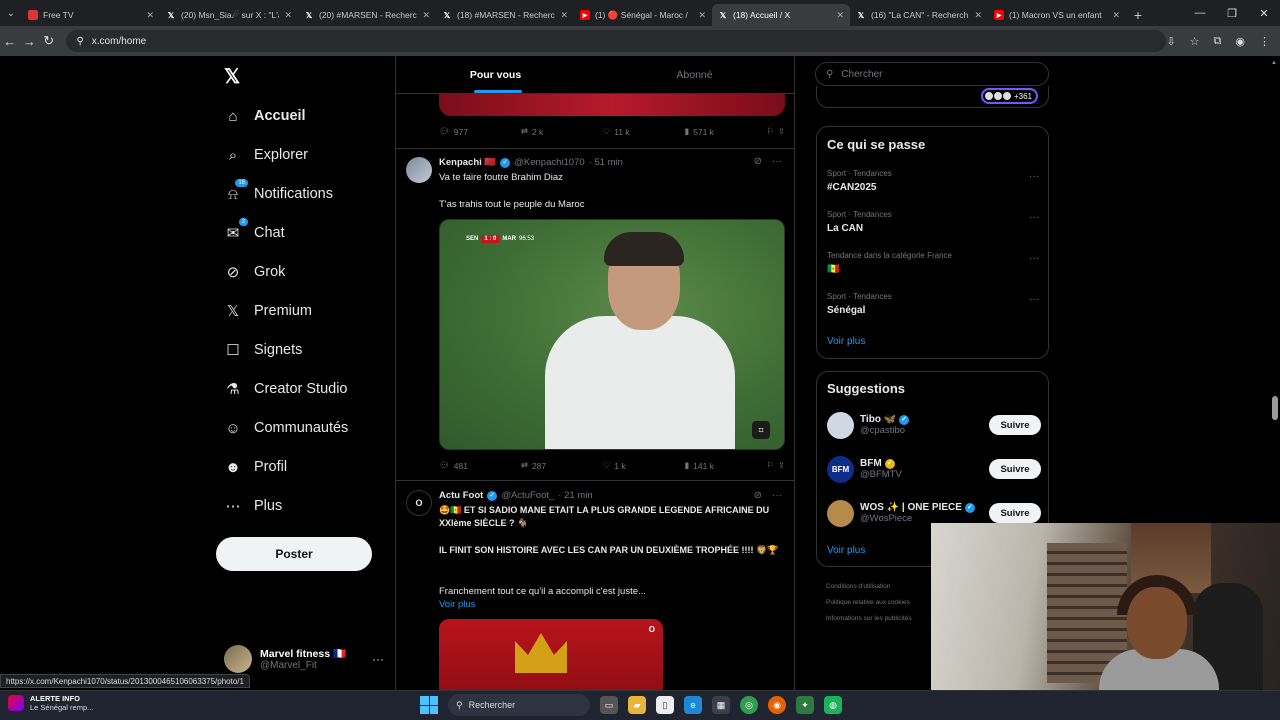 The image size is (1280, 720). Describe the element at coordinates (304, 659) in the screenshot. I see `account-switcher: Marvel fitness 🇫🇷 @Marvel_Fit ···` at that location.